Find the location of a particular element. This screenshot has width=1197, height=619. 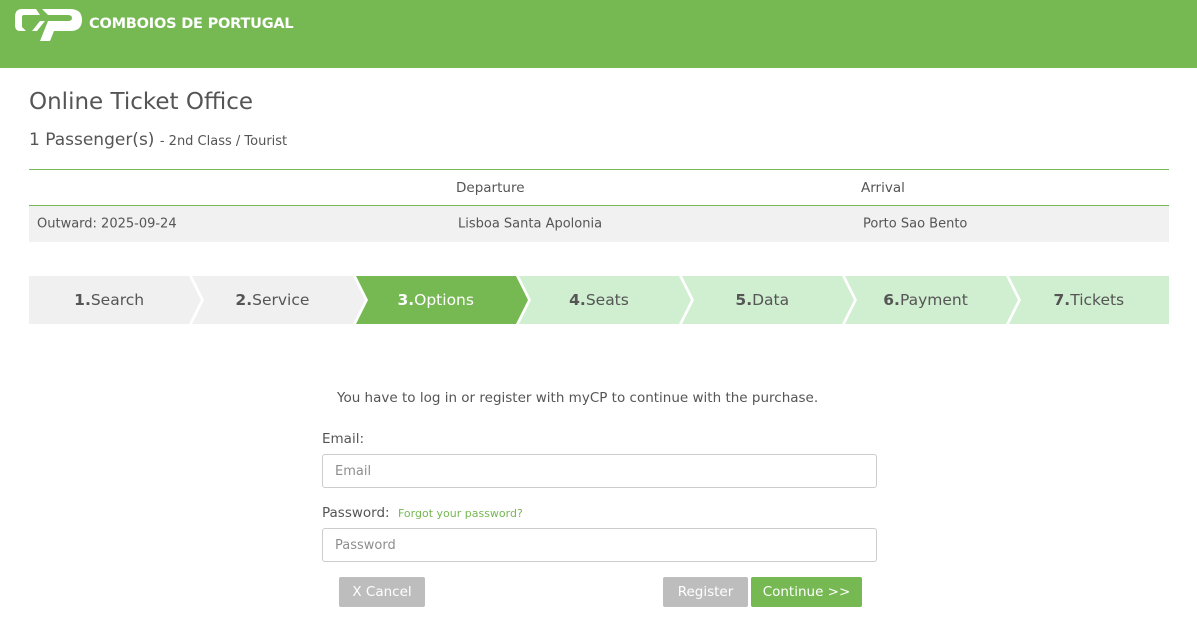

step-payment: 6. Payment is located at coordinates (931, 300).